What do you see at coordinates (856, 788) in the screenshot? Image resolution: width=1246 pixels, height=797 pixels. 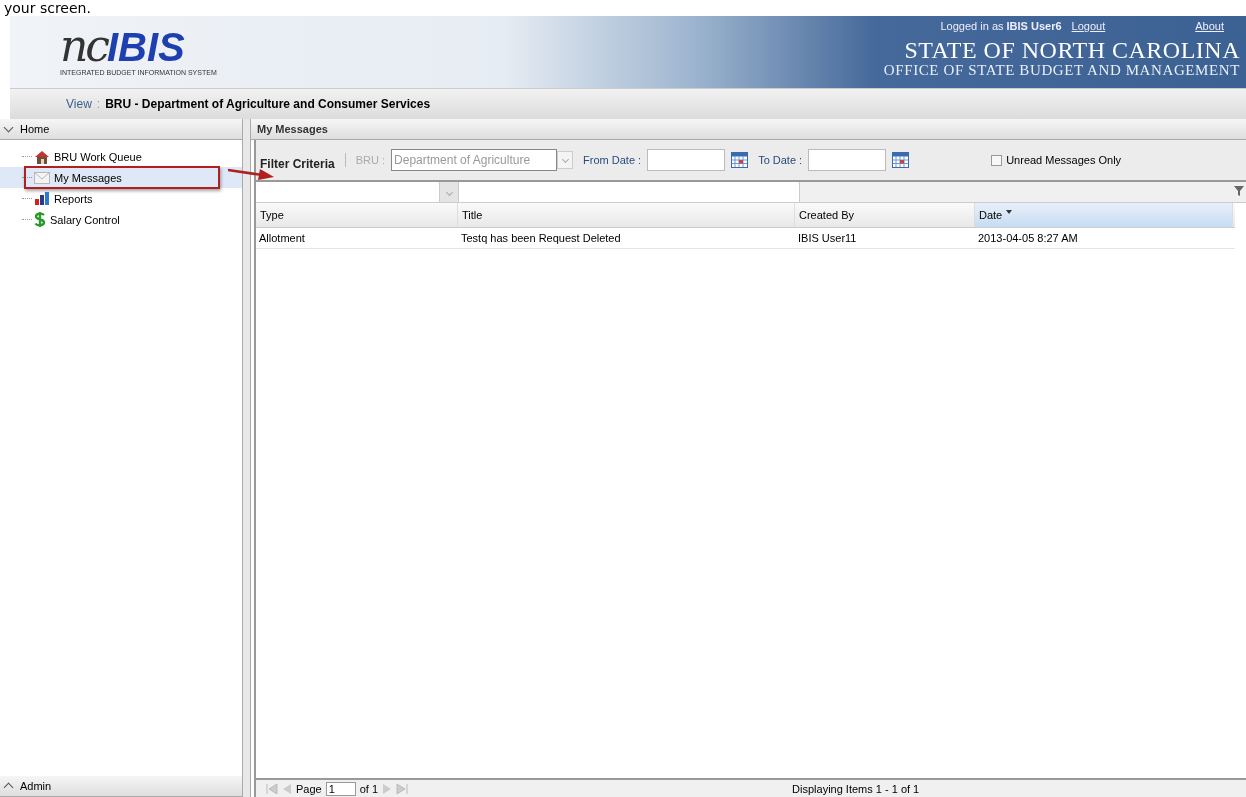 I see `paging-status: Displaying Items 1 - 1 of 1` at bounding box center [856, 788].